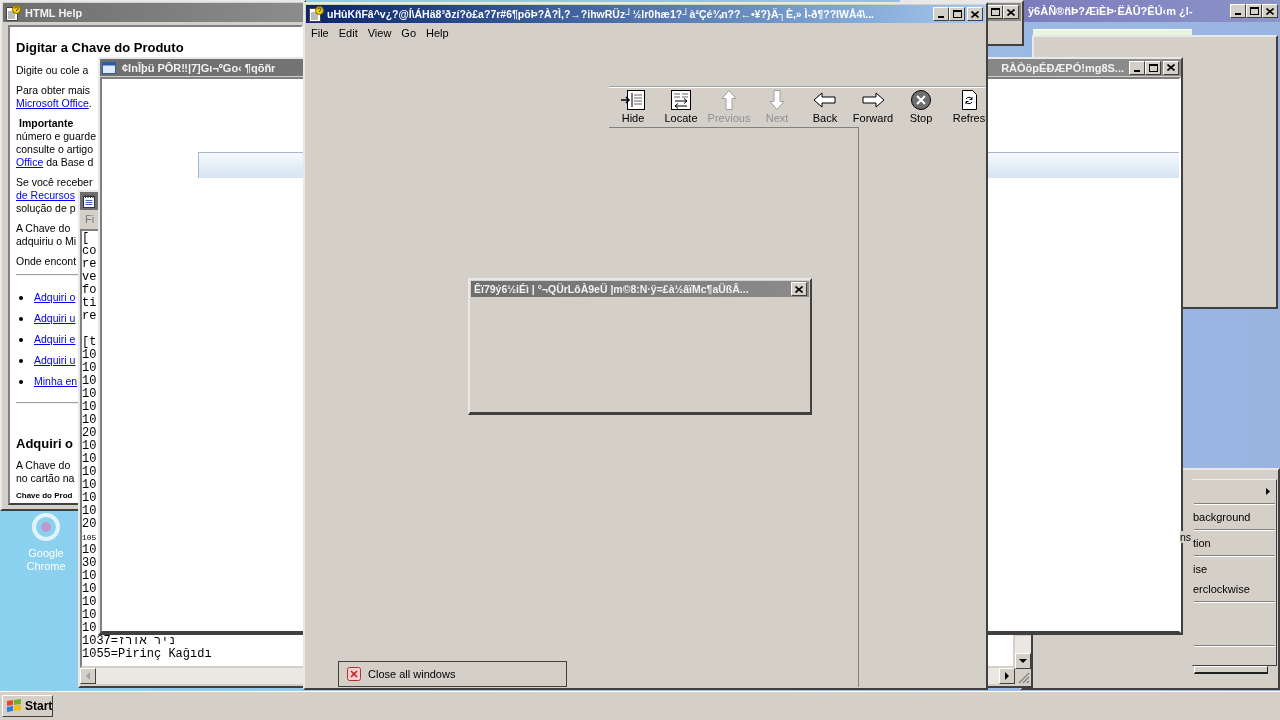  What do you see at coordinates (89, 201) in the screenshot?
I see `notepad-icon` at bounding box center [89, 201].